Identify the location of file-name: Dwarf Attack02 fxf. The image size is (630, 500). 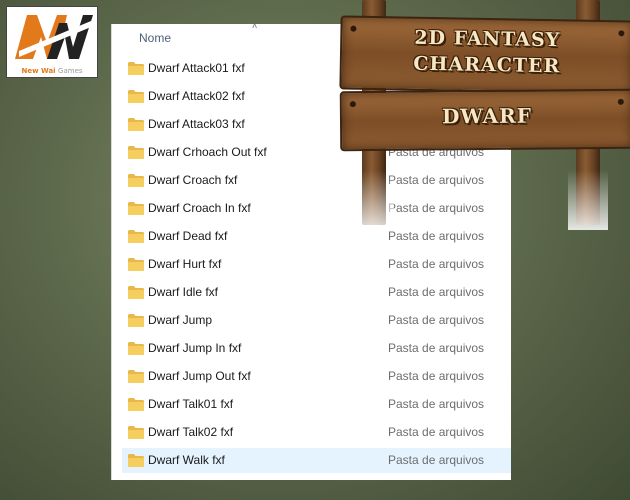
(196, 96).